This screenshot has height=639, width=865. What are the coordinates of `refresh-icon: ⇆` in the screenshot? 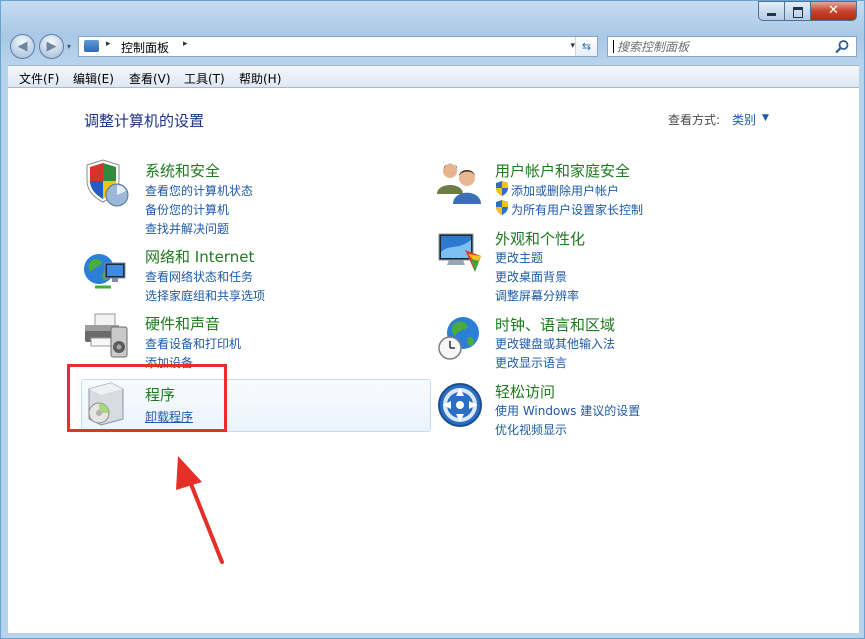 It's located at (586, 46).